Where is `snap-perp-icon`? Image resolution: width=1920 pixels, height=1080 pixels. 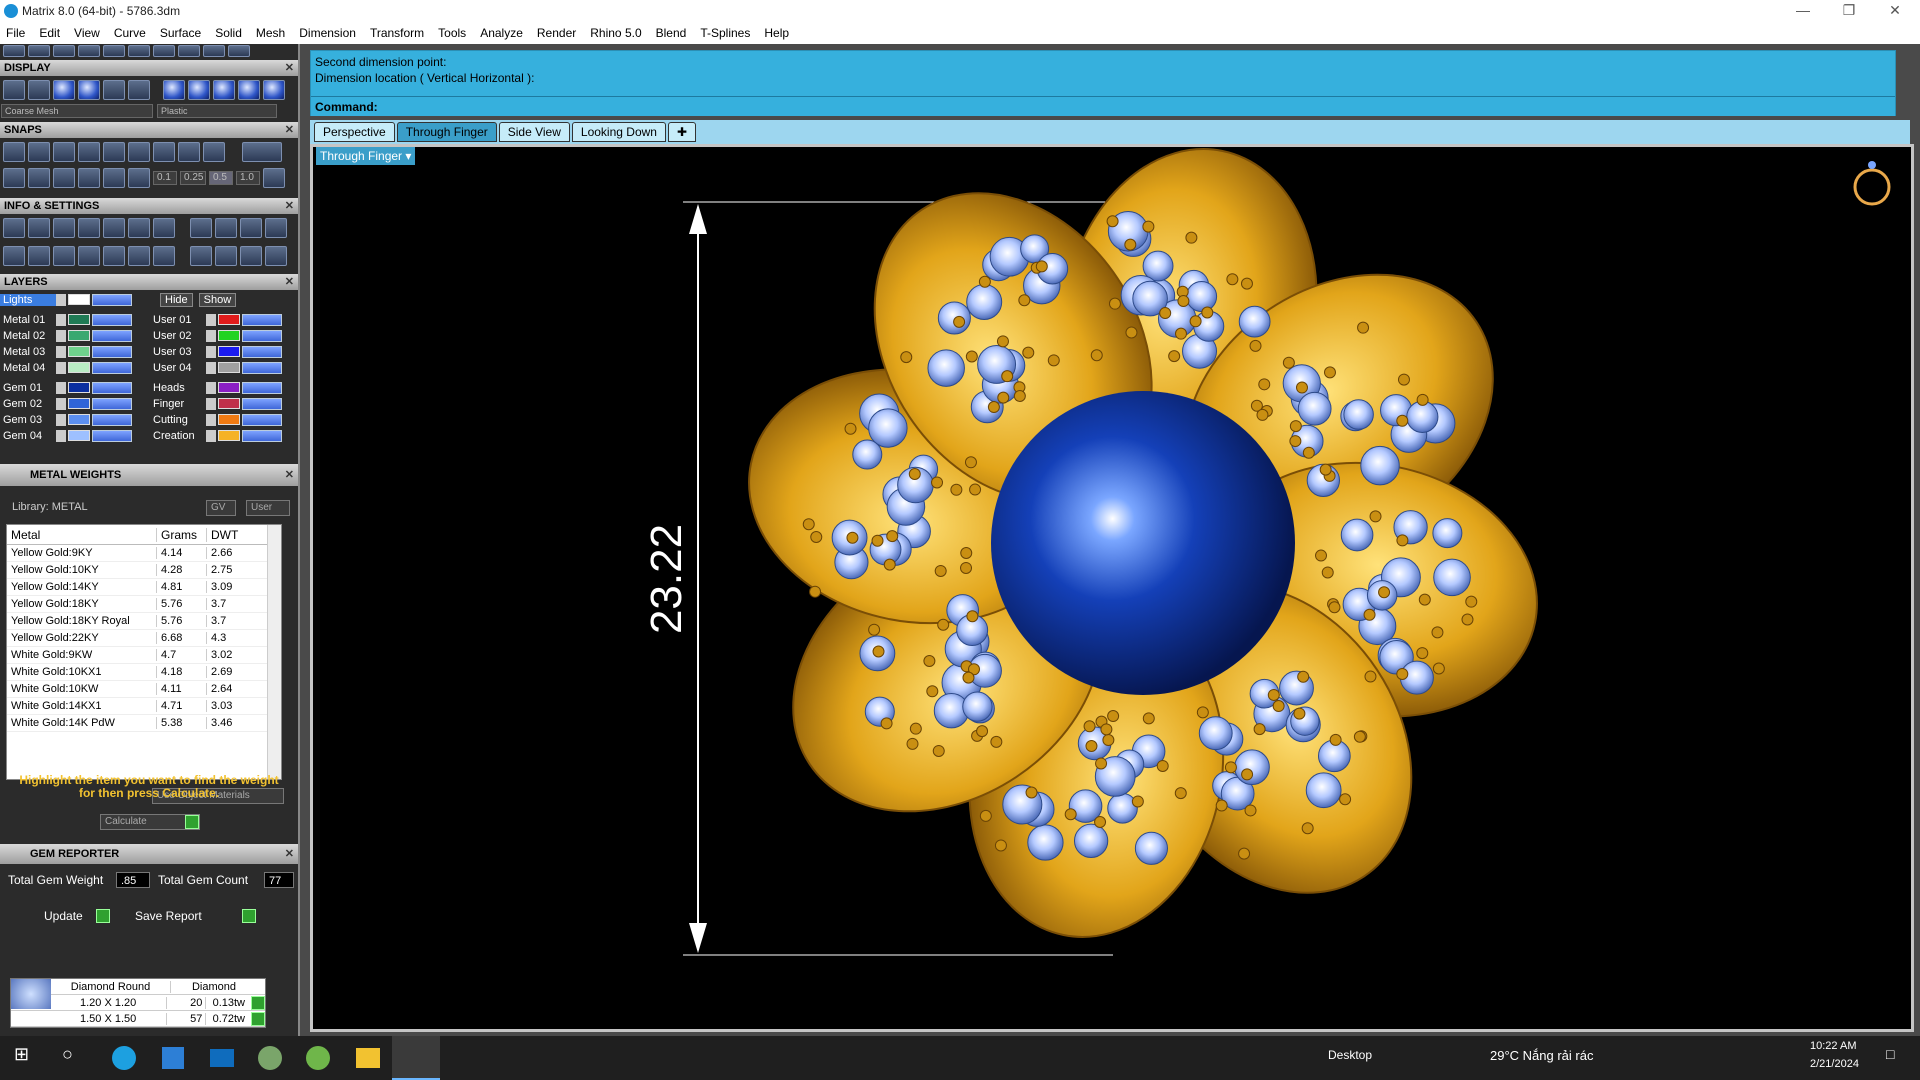
snap-perp-icon is located at coordinates (164, 152).